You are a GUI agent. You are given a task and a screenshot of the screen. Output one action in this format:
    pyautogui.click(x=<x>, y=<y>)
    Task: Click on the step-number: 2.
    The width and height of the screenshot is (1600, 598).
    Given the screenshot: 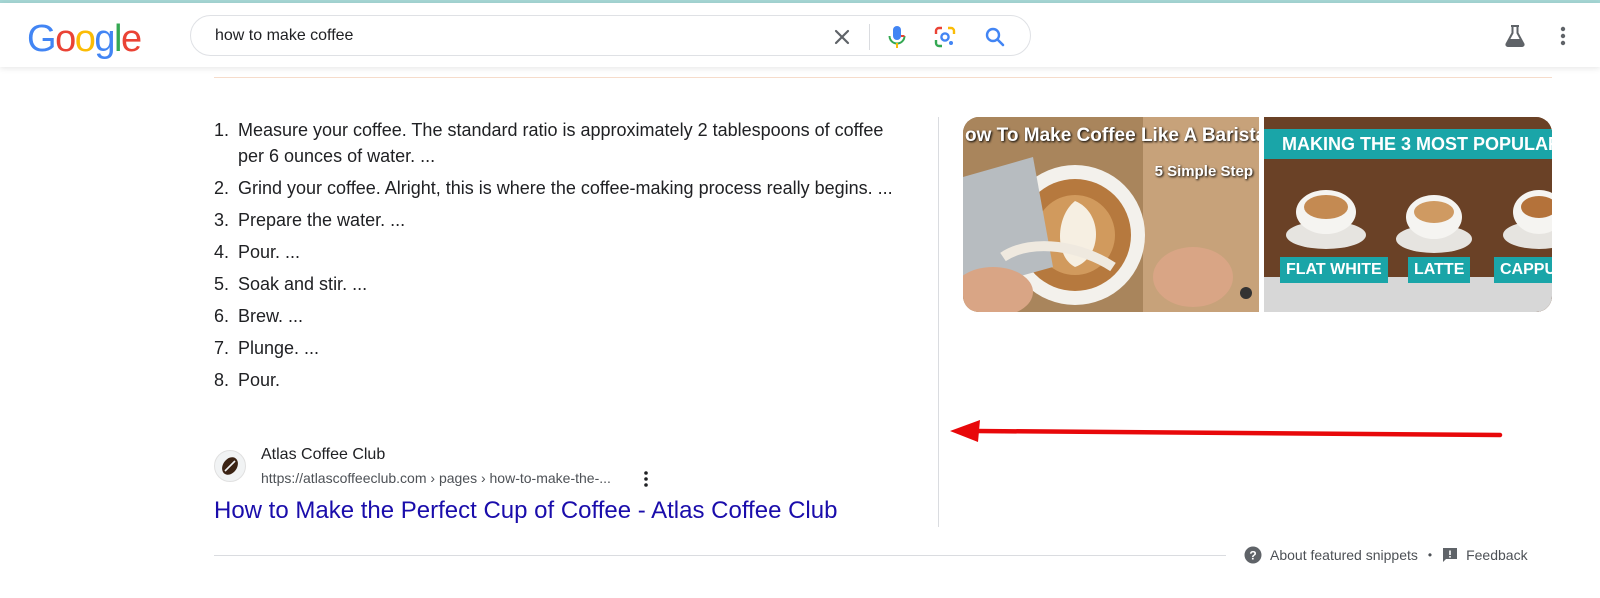 What is the action you would take?
    pyautogui.click(x=222, y=188)
    